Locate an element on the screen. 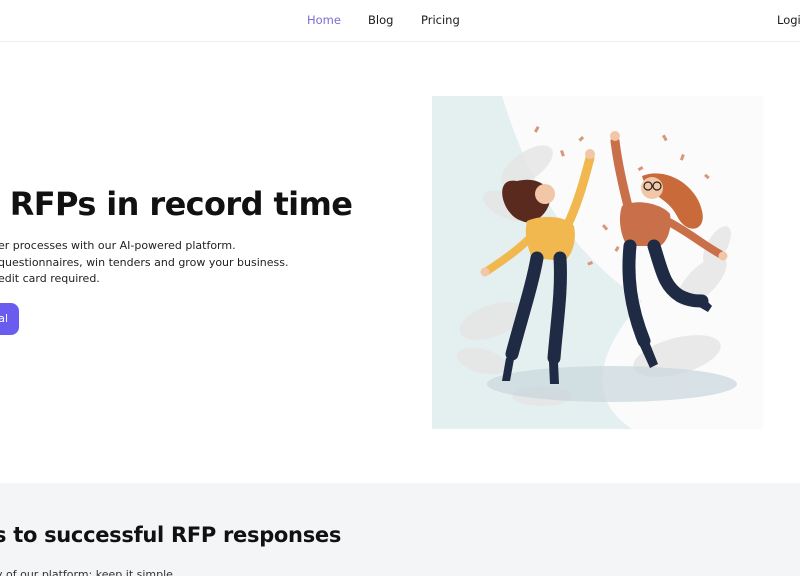 The height and width of the screenshot is (576, 800). section-title: s to successful RFP responses is located at coordinates (171, 535).